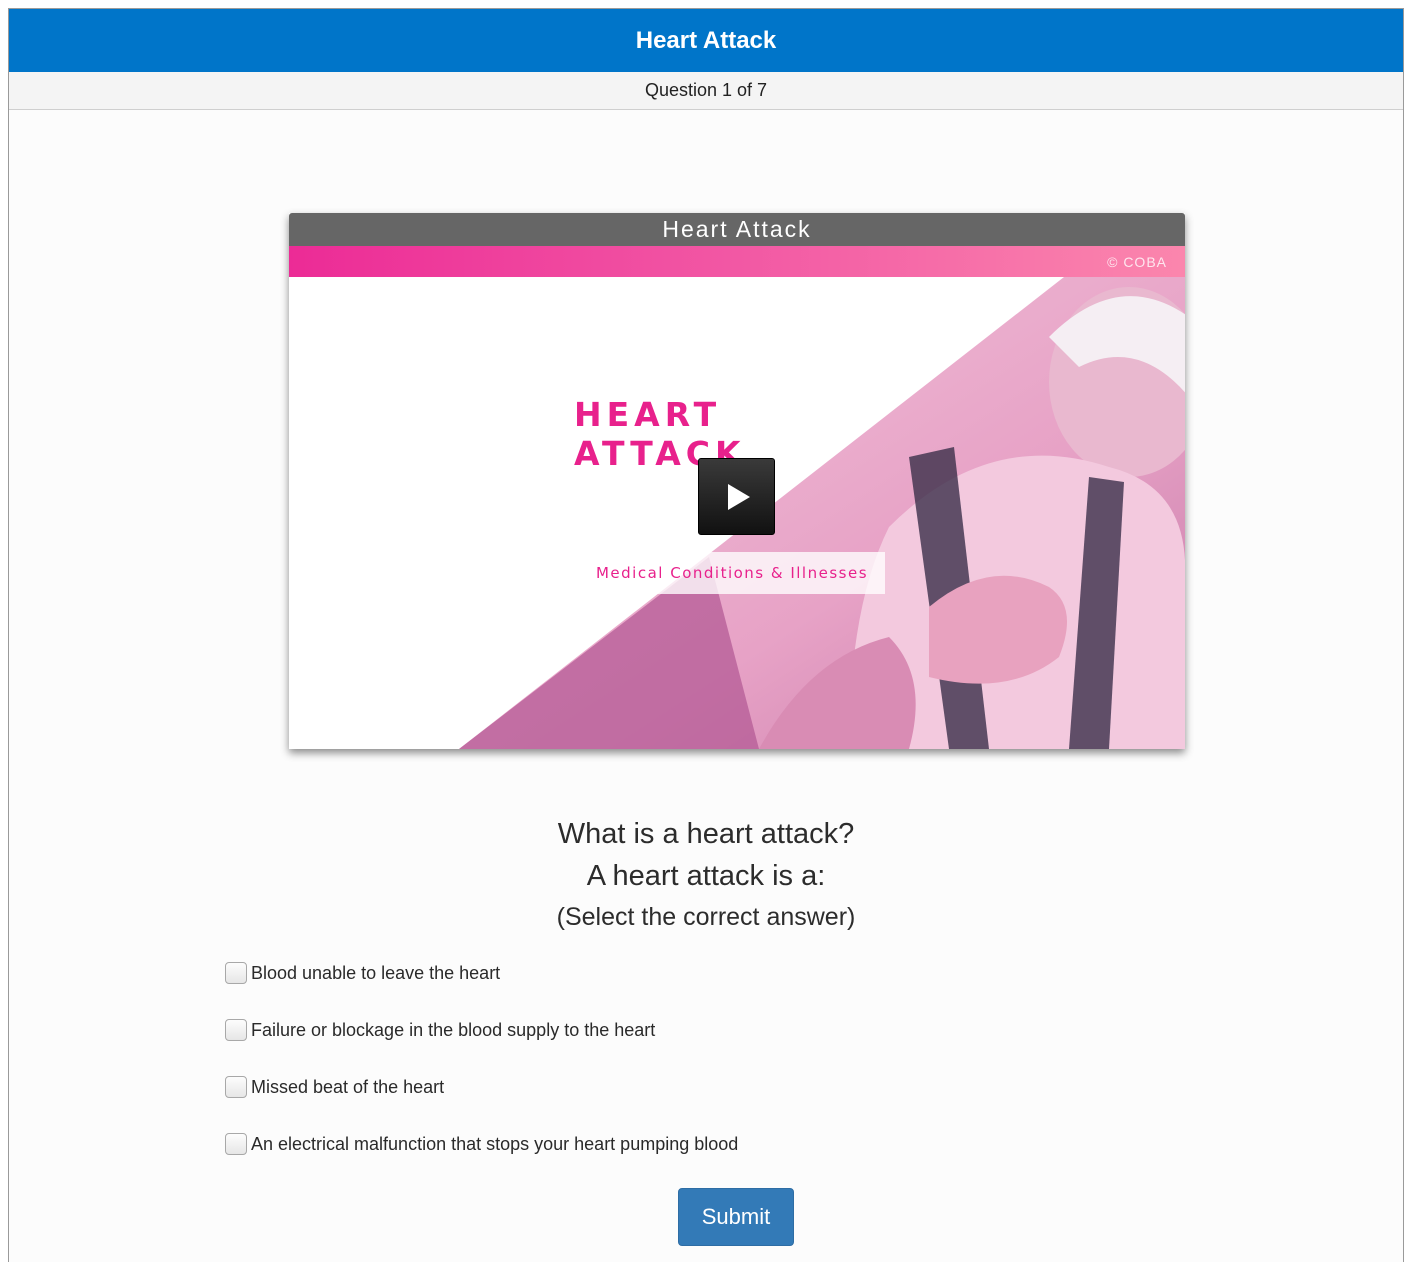 This screenshot has width=1408, height=1262. I want to click on play-button, so click(736, 496).